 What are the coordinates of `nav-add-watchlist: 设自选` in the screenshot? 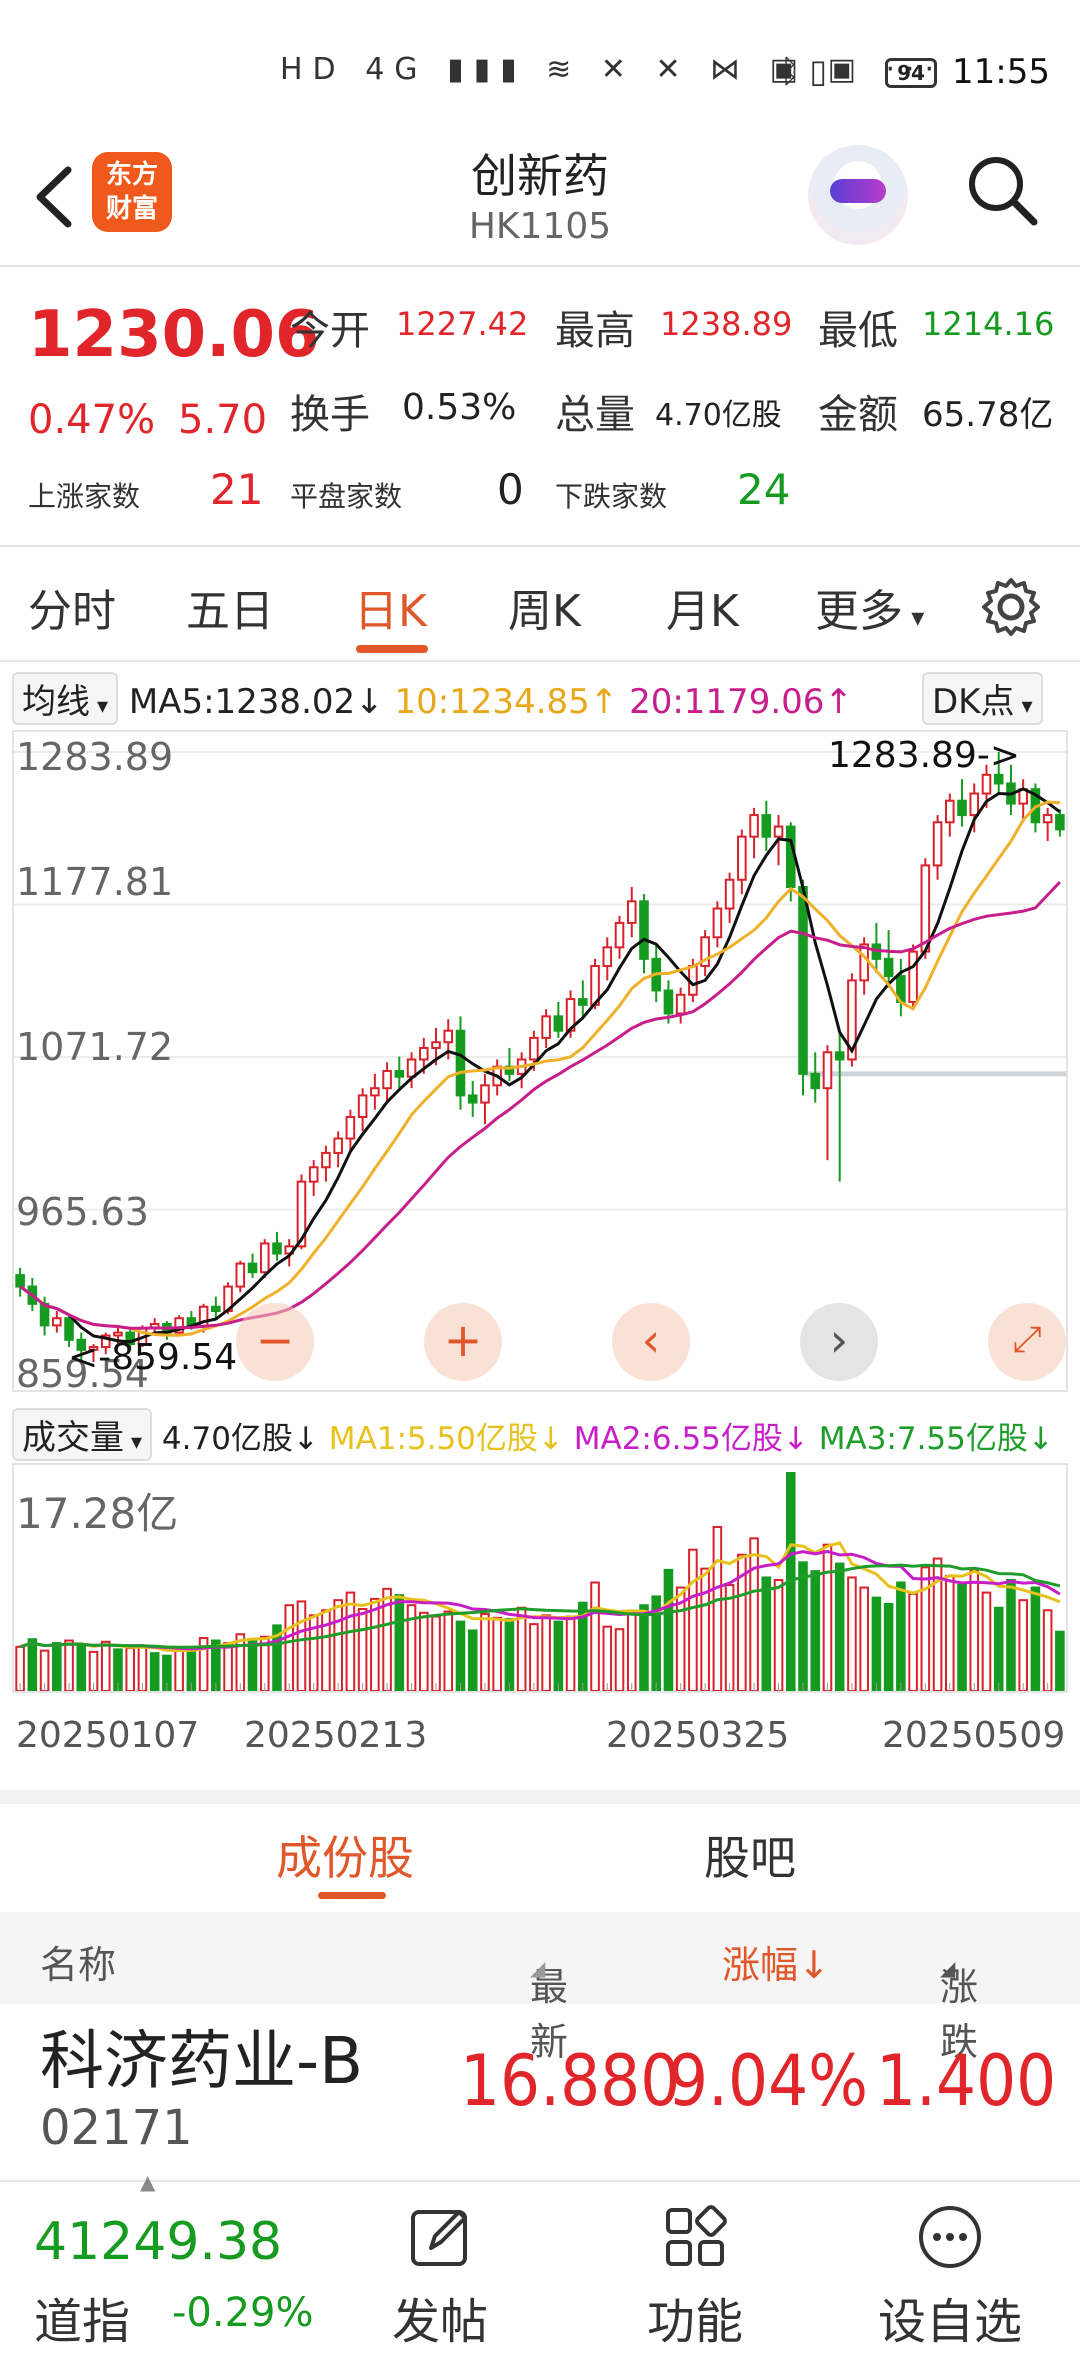 It's located at (950, 2277).